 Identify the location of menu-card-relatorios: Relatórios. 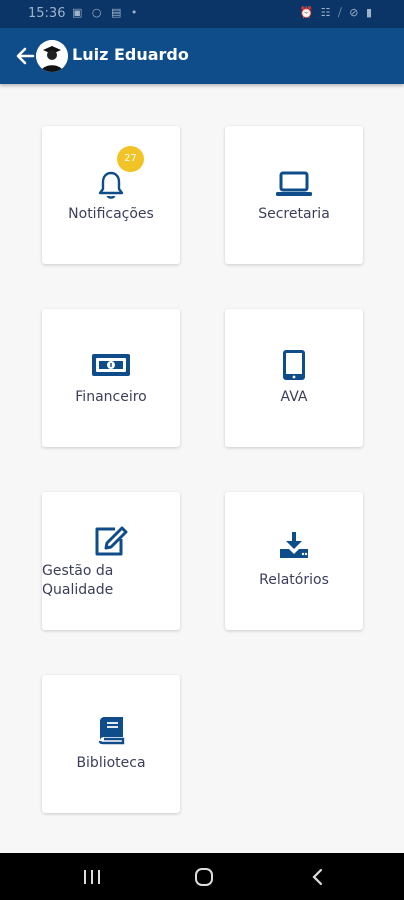
(294, 561).